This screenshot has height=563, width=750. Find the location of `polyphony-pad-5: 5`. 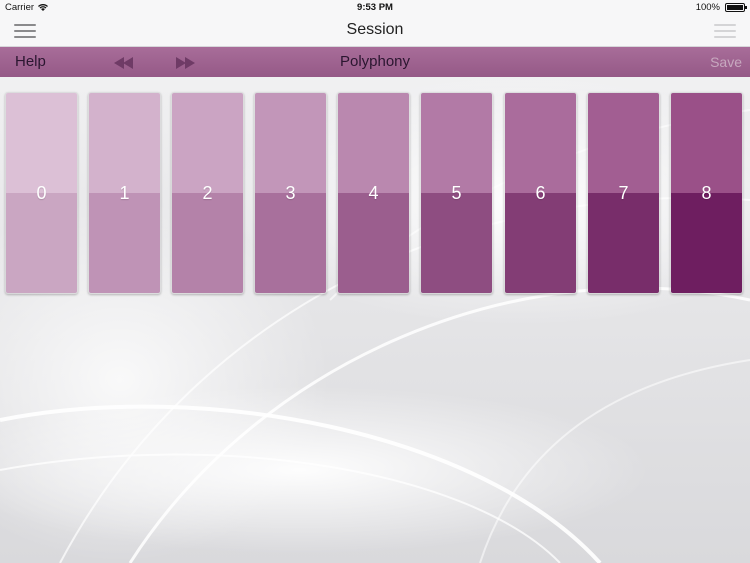

polyphony-pad-5: 5 is located at coordinates (456, 193).